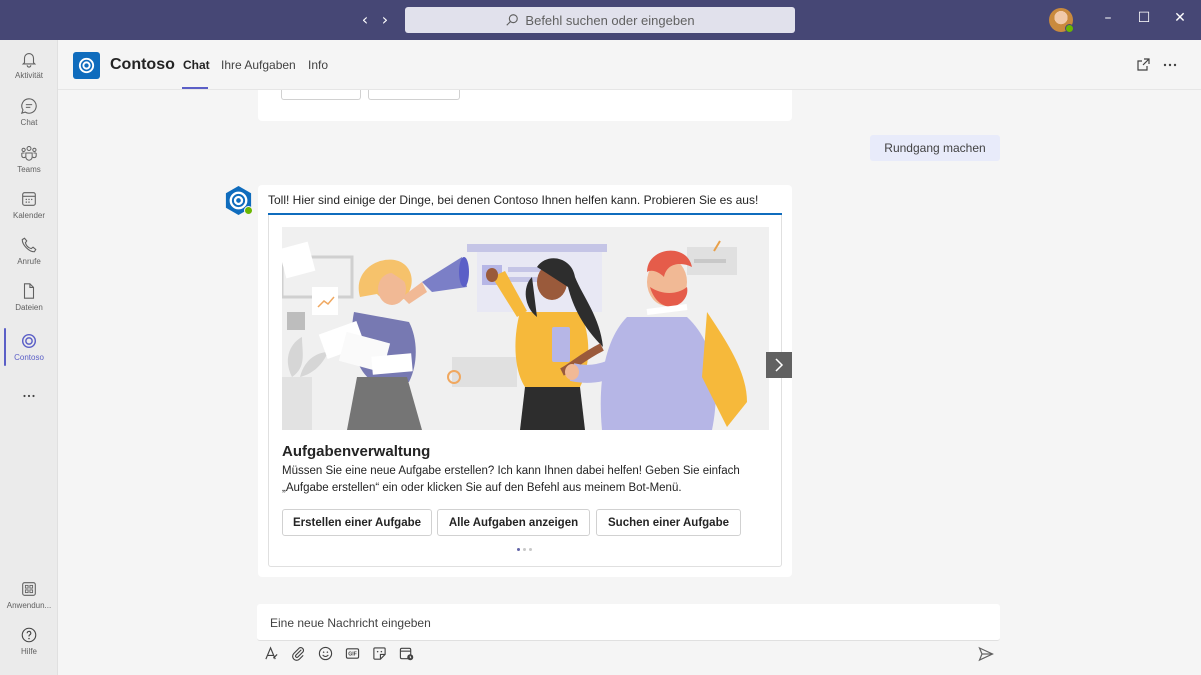 The width and height of the screenshot is (1201, 675). What do you see at coordinates (29, 60) in the screenshot?
I see `bell-icon` at bounding box center [29, 60].